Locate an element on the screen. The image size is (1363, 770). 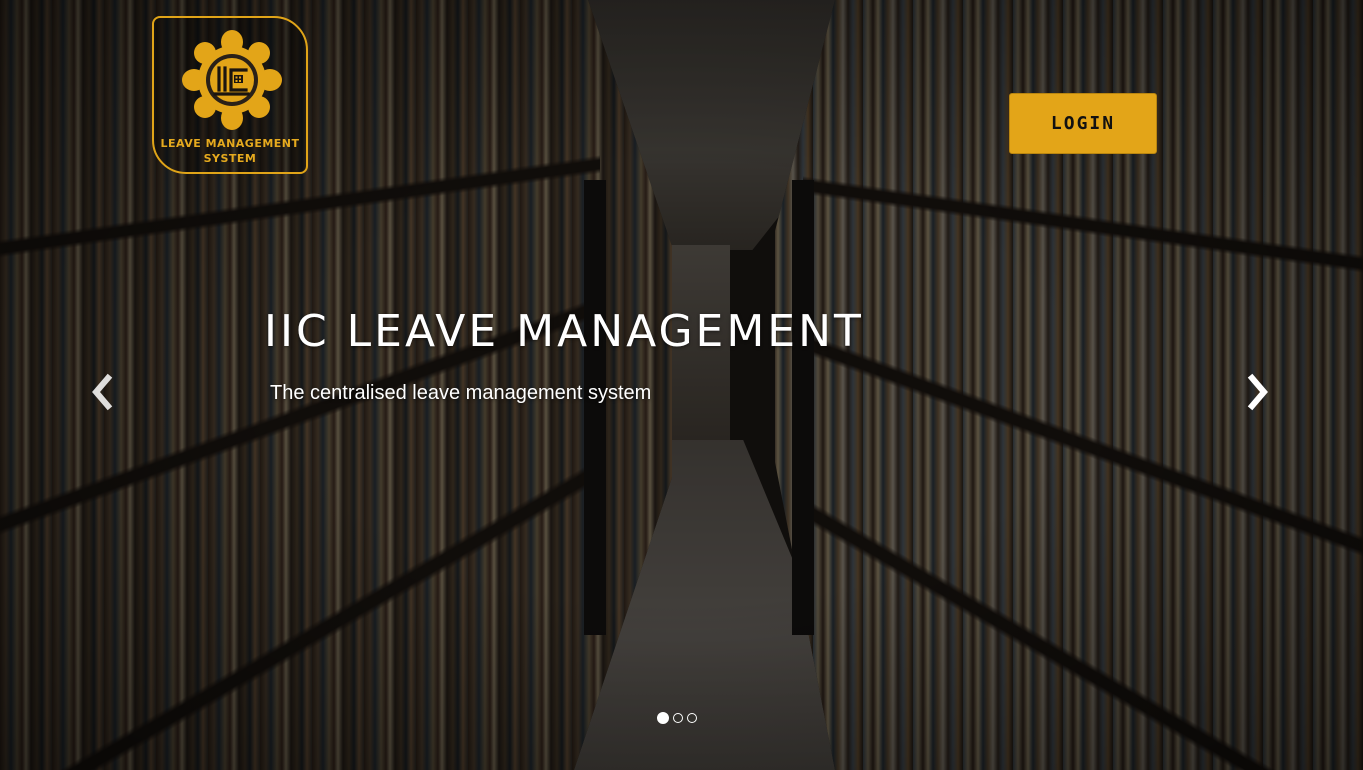
chevron-right-icon is located at coordinates (1257, 392).